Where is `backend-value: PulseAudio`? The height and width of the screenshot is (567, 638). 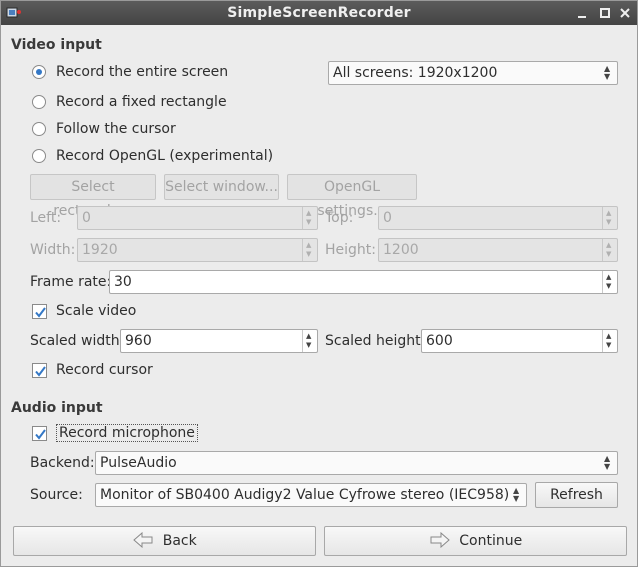 backend-value: PulseAudio is located at coordinates (138, 463).